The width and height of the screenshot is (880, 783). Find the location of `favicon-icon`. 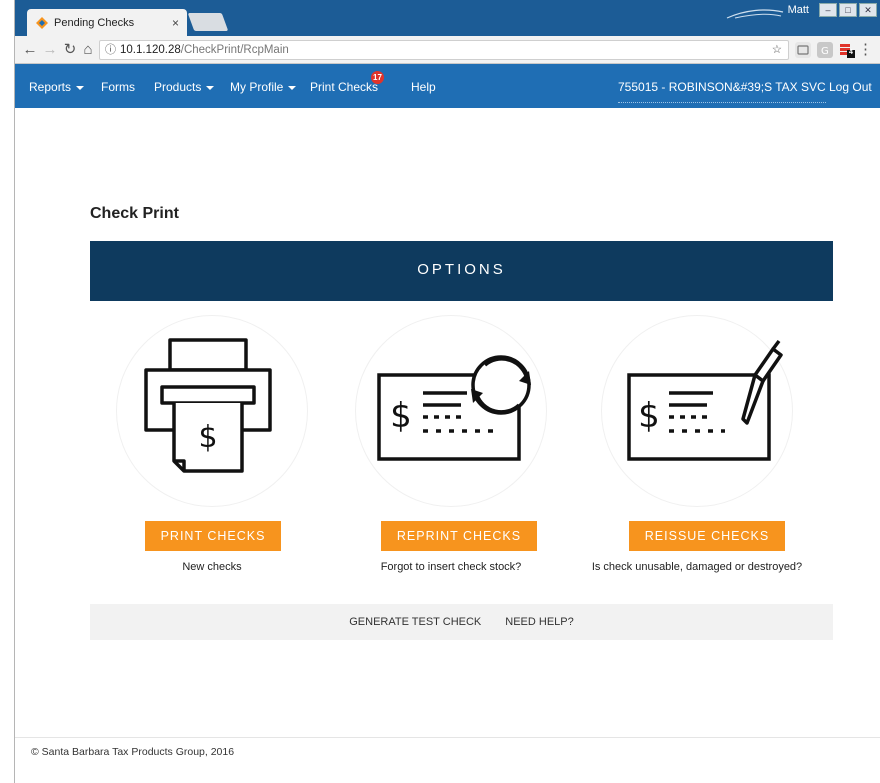

favicon-icon is located at coordinates (42, 23).